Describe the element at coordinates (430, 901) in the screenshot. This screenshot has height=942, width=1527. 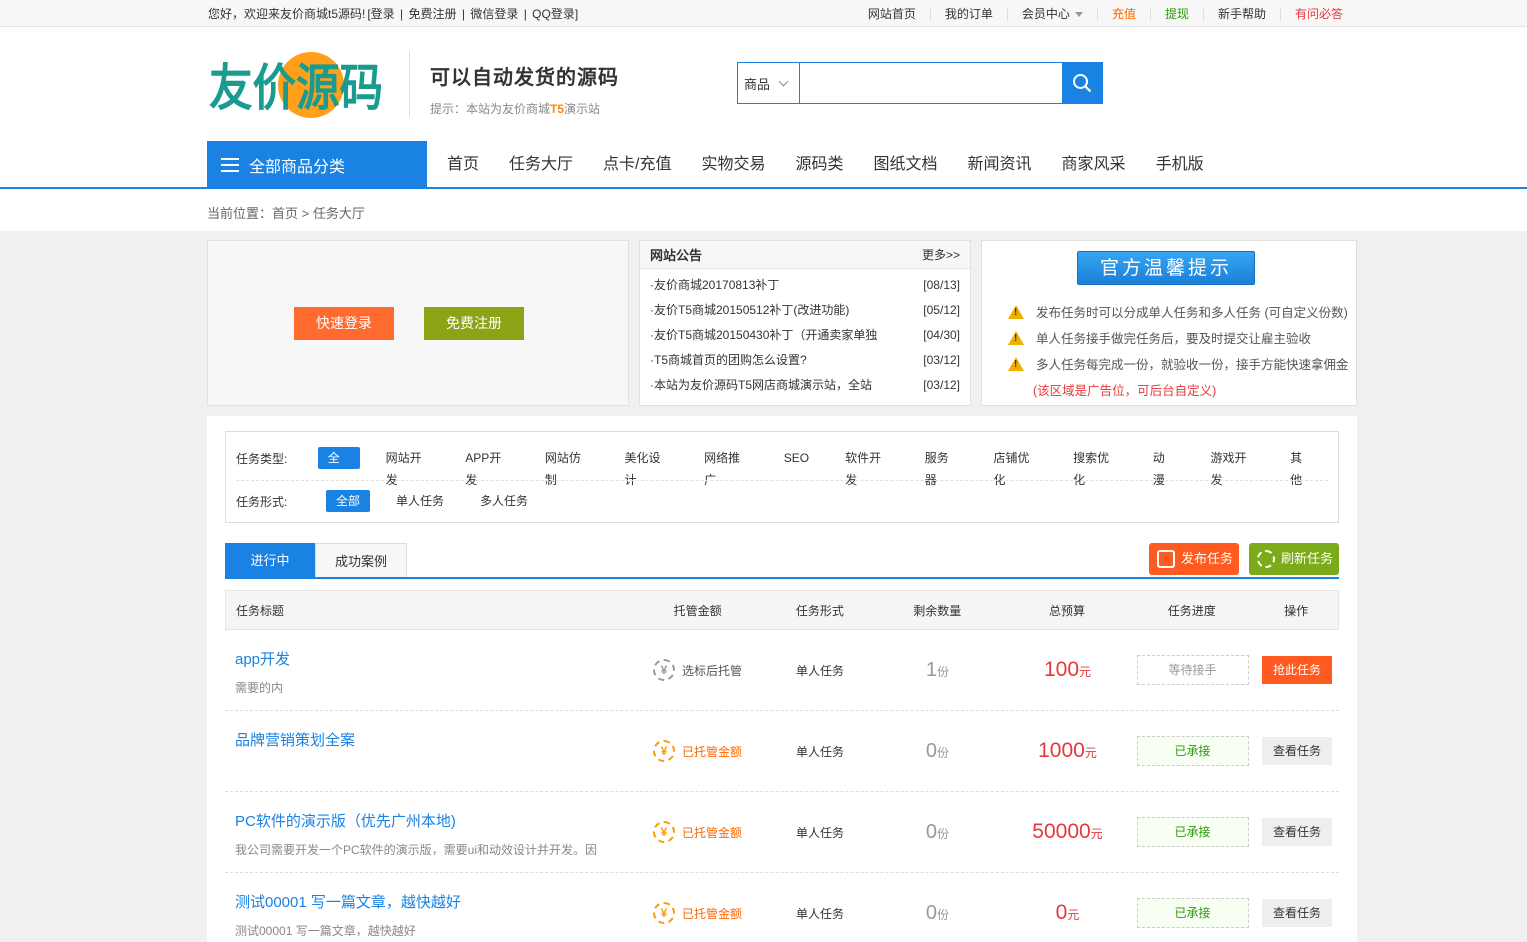
I see `task-title-link: 测试00001 写一篇文章，越快越好` at that location.